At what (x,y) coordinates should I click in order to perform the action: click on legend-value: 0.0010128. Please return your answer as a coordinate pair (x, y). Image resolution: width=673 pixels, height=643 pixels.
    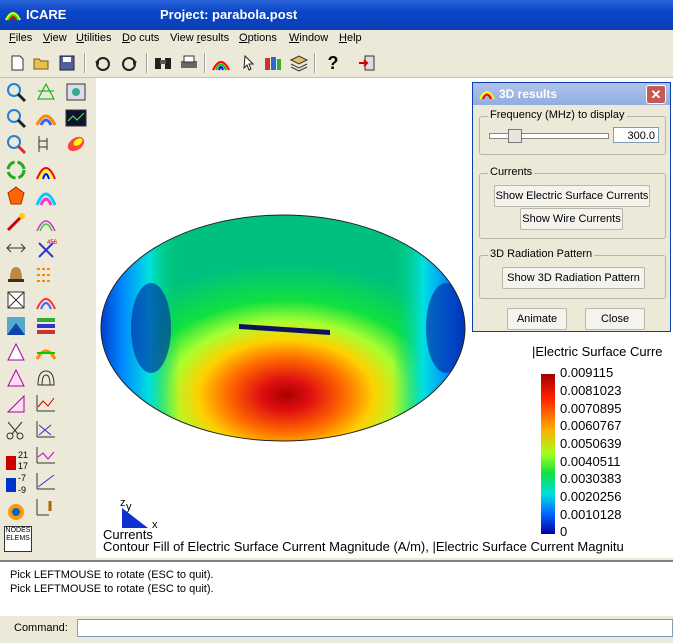
    Looking at the image, I should click on (591, 514).